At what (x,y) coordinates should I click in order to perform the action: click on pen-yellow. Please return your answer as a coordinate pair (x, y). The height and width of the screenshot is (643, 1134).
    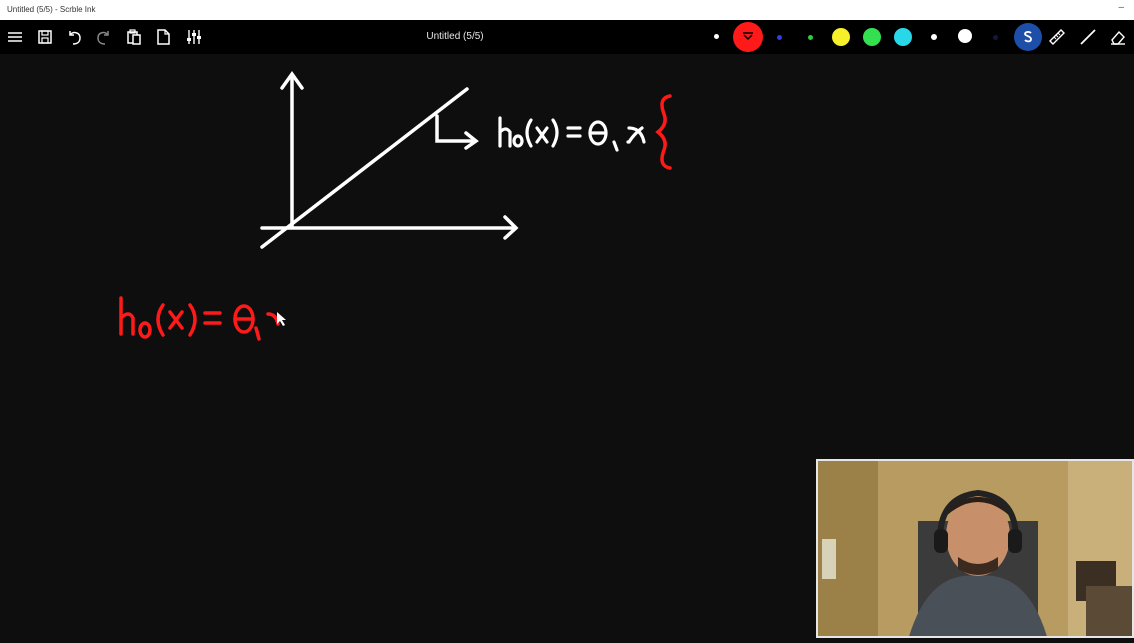
    Looking at the image, I should click on (841, 37).